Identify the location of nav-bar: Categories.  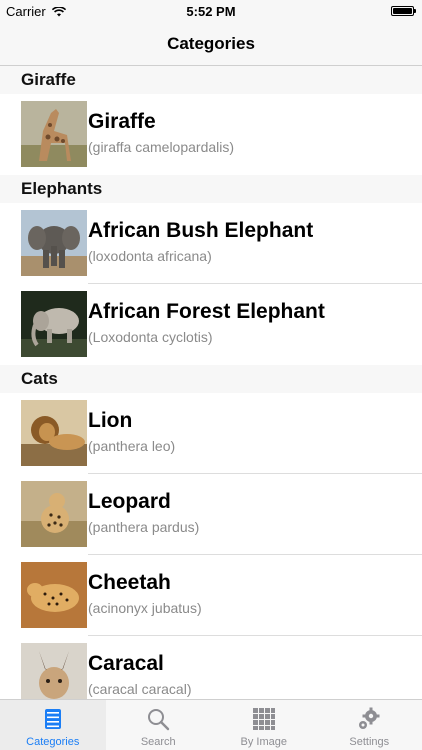
(211, 44).